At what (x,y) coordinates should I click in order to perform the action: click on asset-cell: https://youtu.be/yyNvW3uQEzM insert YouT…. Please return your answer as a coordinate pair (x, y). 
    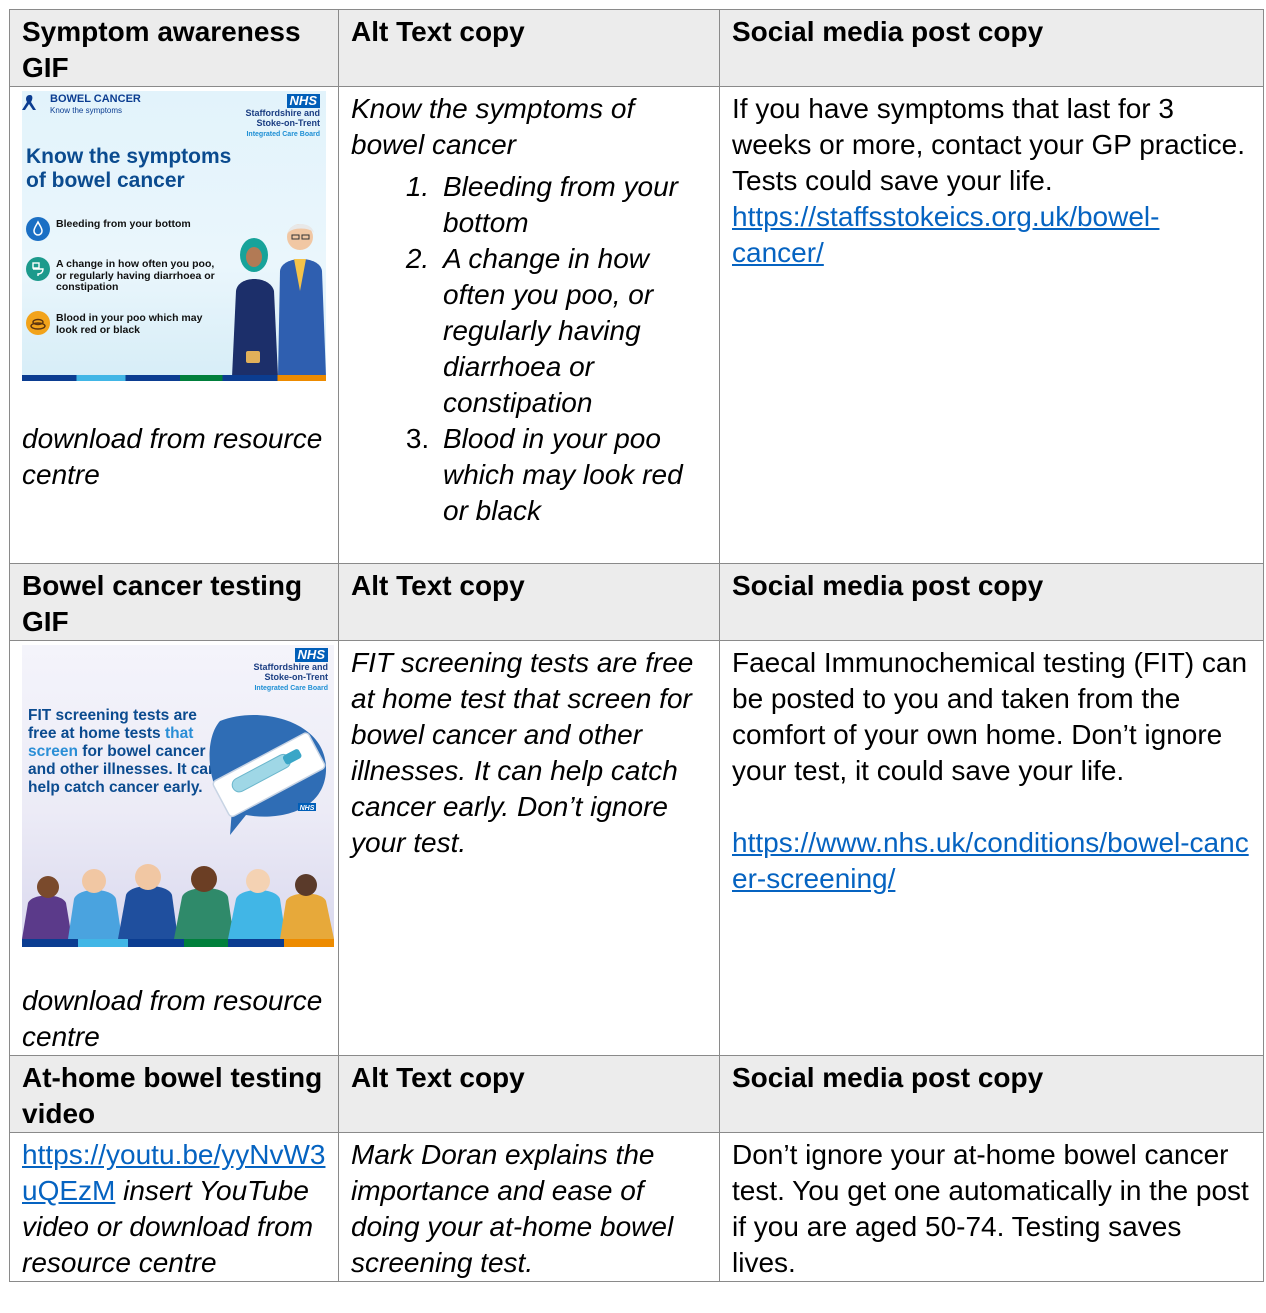
    Looking at the image, I should click on (174, 1207).